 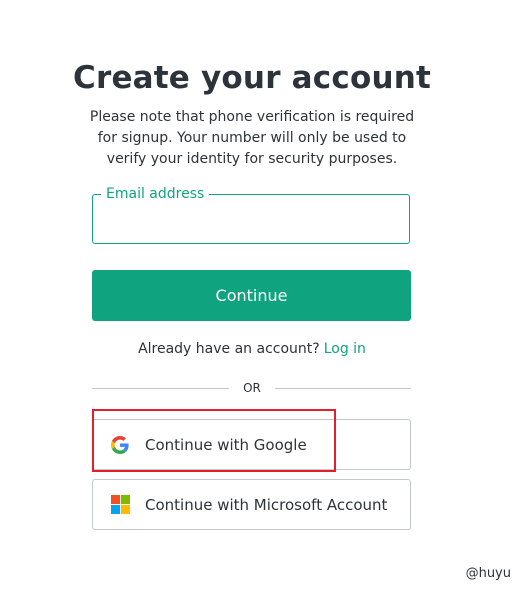 What do you see at coordinates (160, 388) in the screenshot?
I see `divider-left` at bounding box center [160, 388].